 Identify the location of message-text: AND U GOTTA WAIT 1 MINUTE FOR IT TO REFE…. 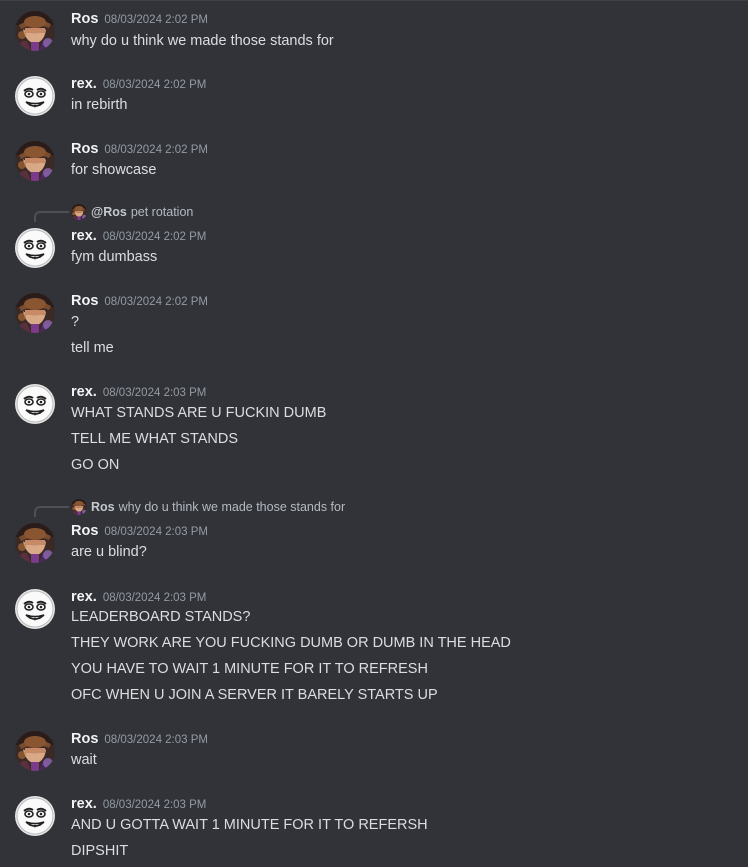
(249, 825).